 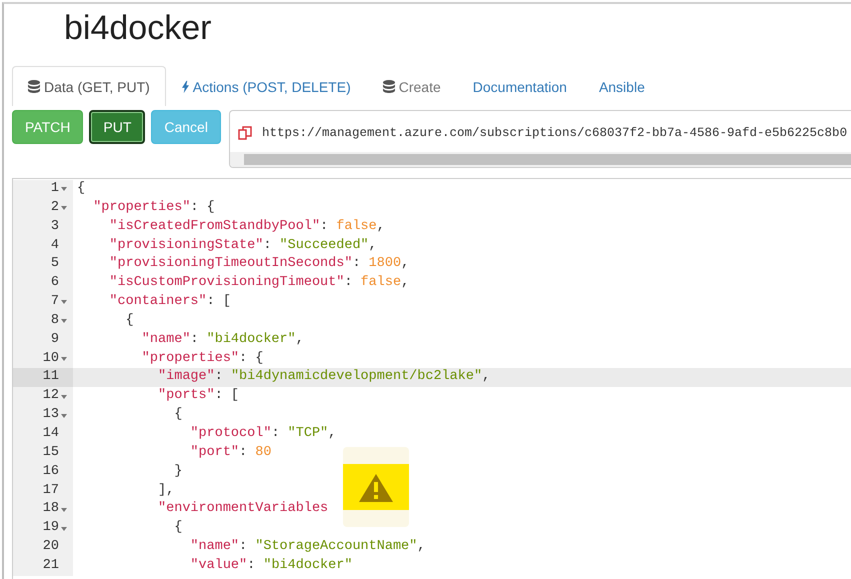 I want to click on line-number: 12, so click(x=50, y=396).